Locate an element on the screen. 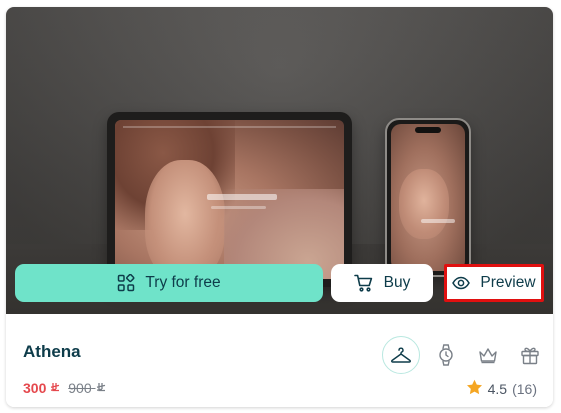  preview-button: Preview is located at coordinates (494, 283).